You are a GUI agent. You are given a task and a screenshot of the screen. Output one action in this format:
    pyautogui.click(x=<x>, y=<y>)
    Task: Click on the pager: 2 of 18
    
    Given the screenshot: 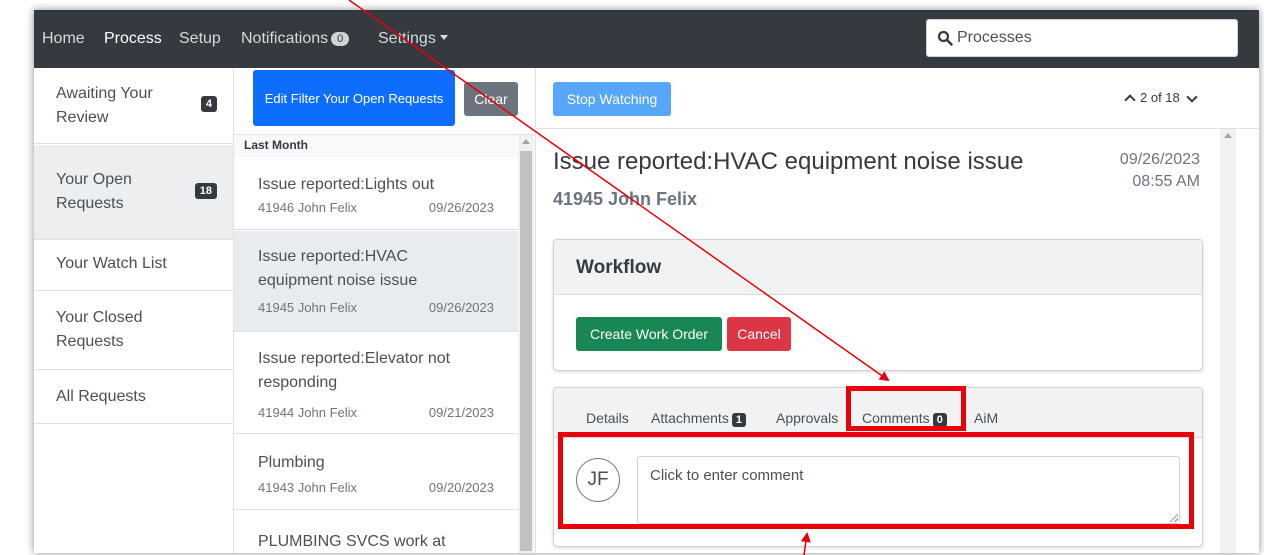 What is the action you would take?
    pyautogui.click(x=1161, y=98)
    